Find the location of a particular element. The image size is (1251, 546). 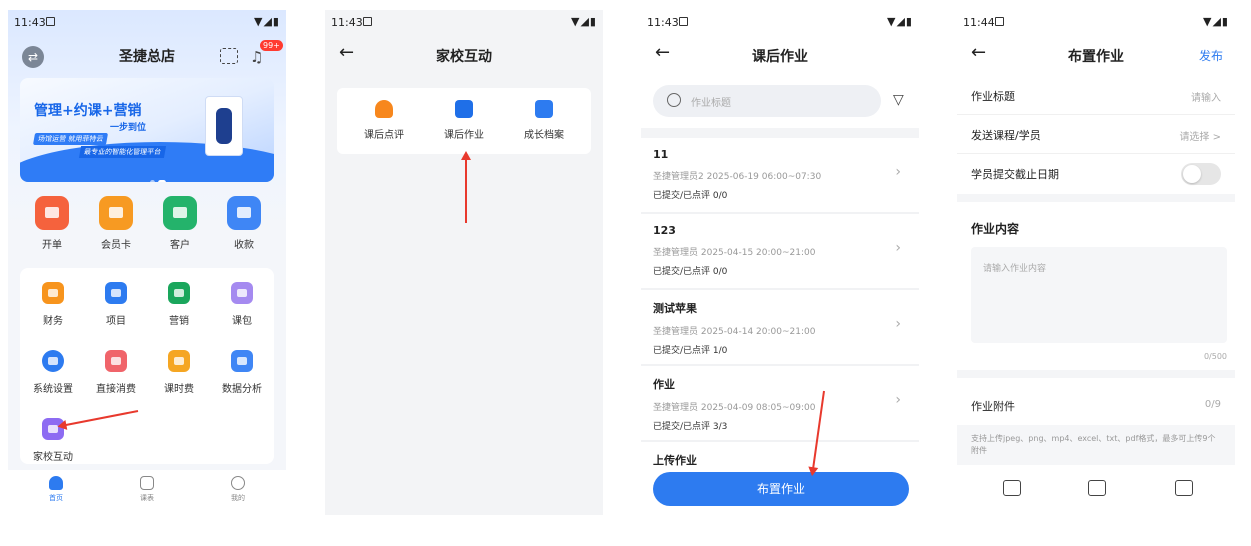

page-title: 布置作业 is located at coordinates (1096, 57).